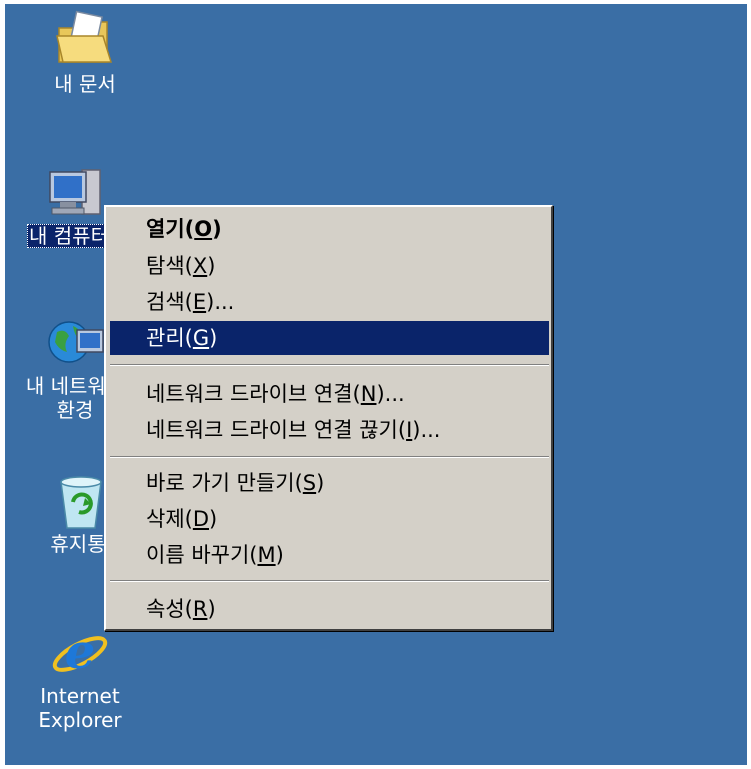  I want to click on desktop-icon-label: Internet Explorer, so click(80, 708).